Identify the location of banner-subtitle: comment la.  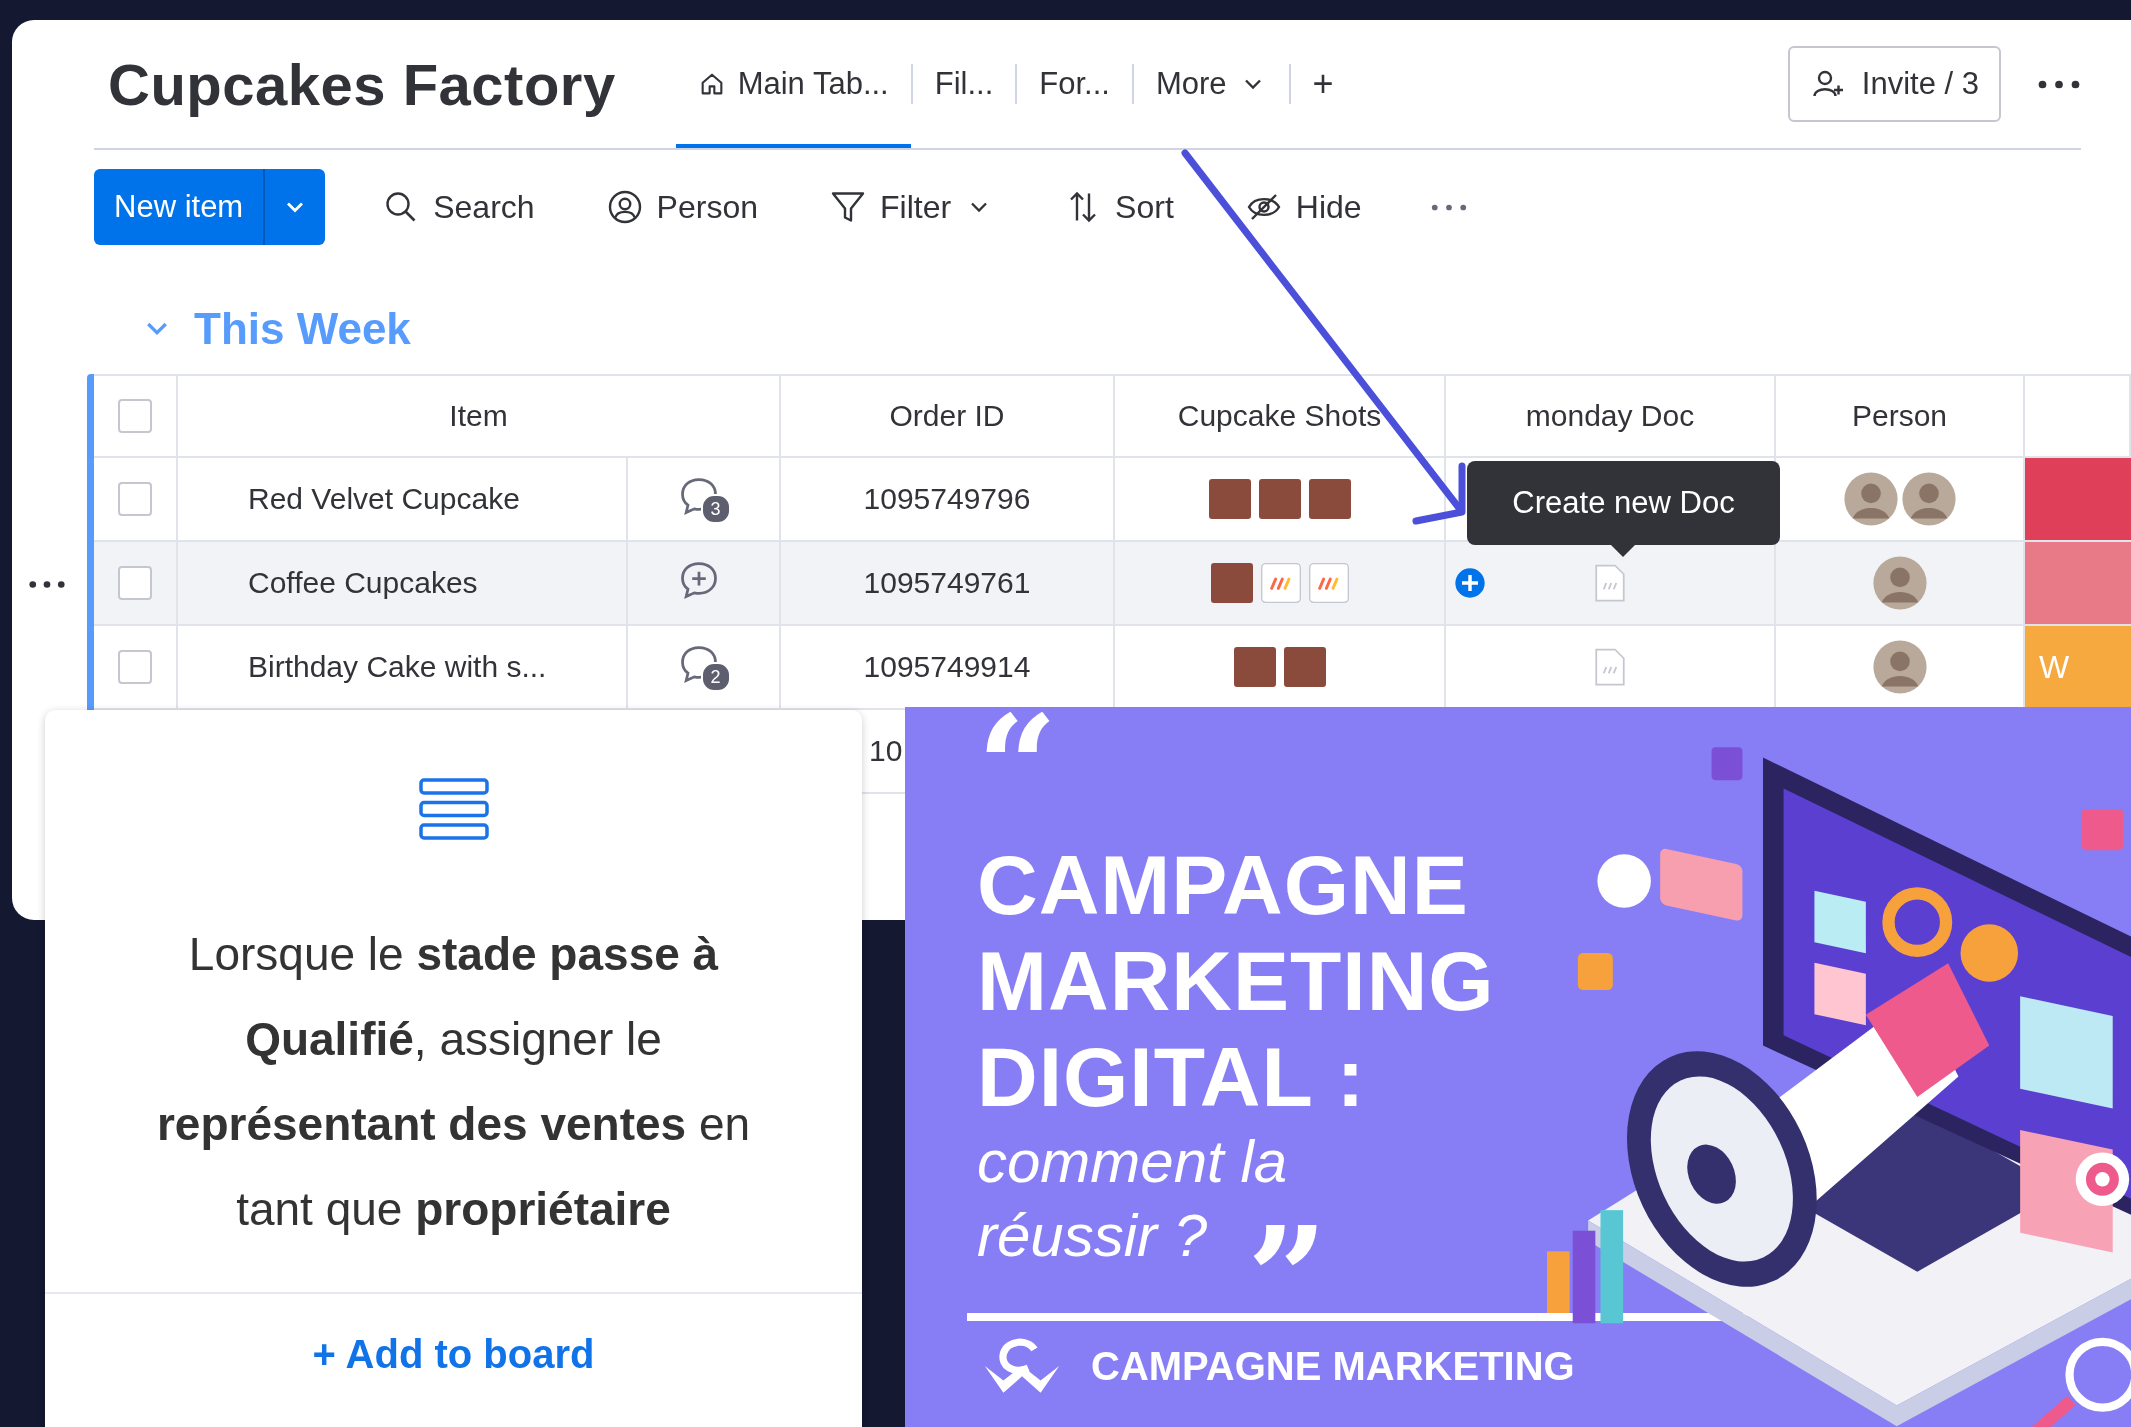
(1132, 1162).